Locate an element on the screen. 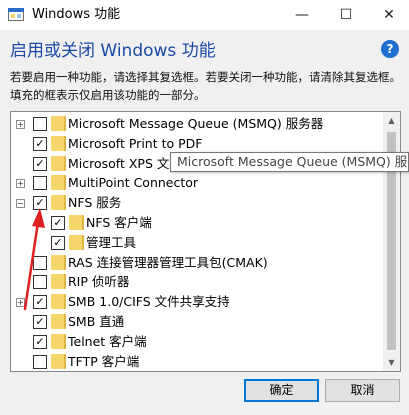  feature-label: RAS 连接管理器管理工具包(CMAK) is located at coordinates (168, 262).